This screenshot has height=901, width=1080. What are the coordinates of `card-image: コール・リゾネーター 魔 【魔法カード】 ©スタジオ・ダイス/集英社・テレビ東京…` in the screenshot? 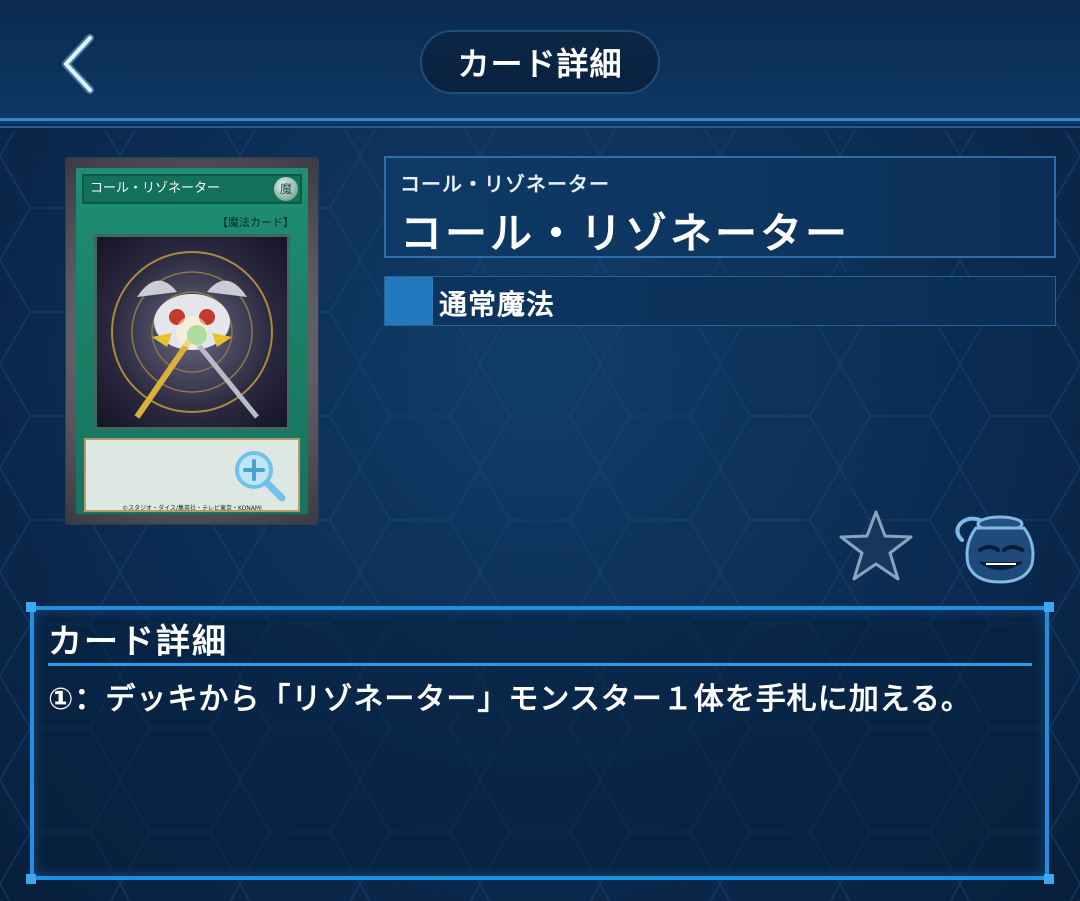 It's located at (192, 341).